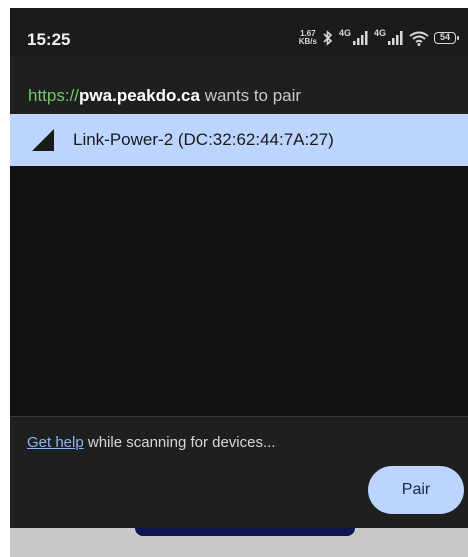 The image size is (468, 557). What do you see at coordinates (55, 442) in the screenshot?
I see `get-help-link: Get help` at bounding box center [55, 442].